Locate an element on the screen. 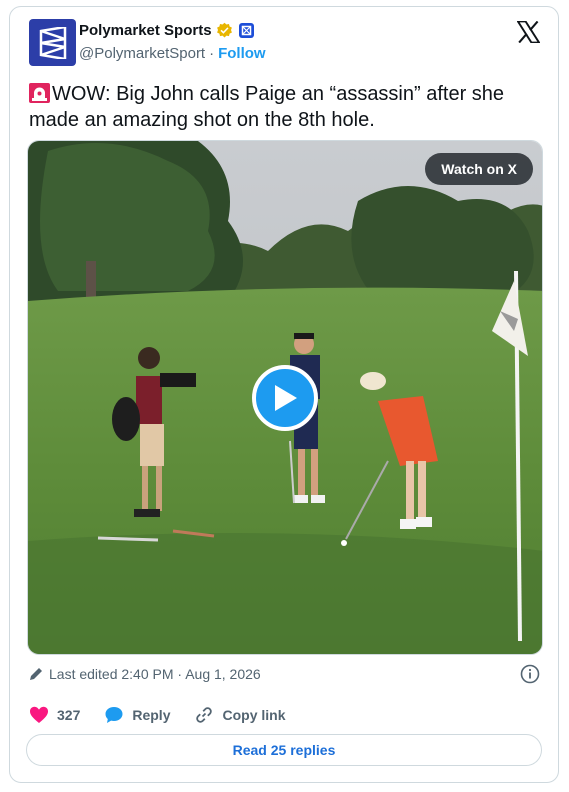  author-handle: @PolymarketSport is located at coordinates (142, 53).